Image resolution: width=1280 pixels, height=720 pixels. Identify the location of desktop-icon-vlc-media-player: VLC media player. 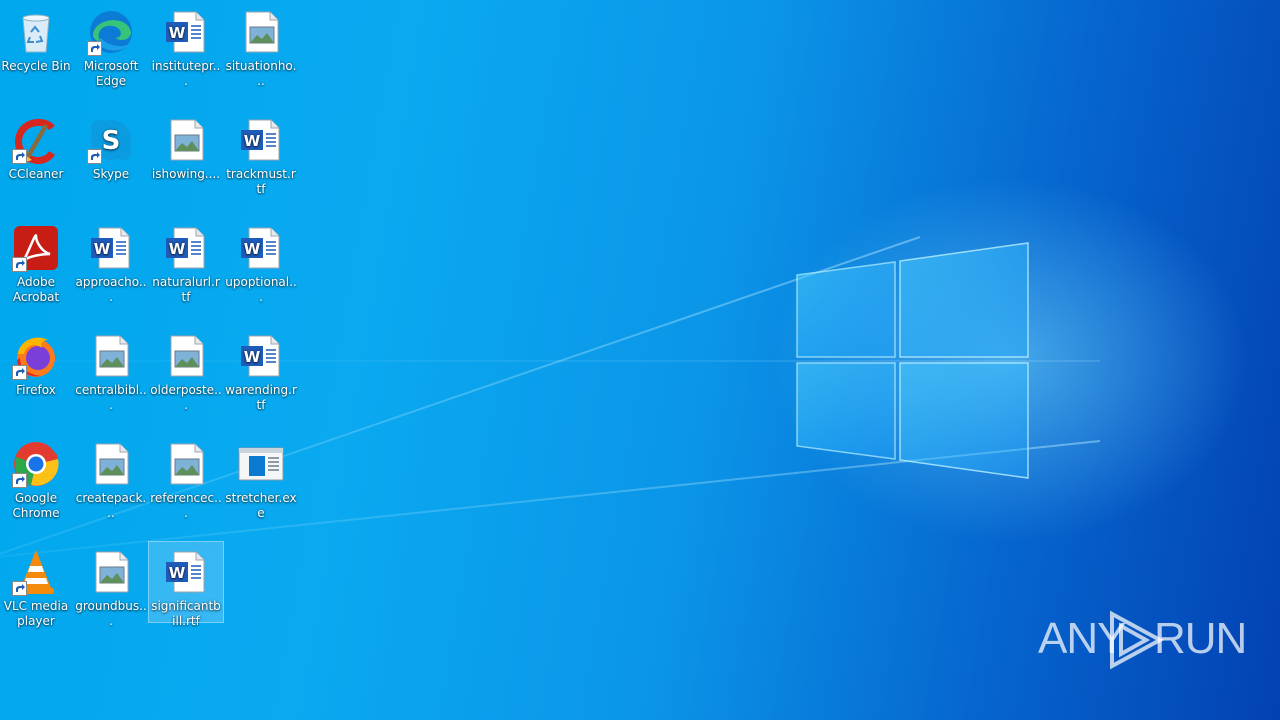
(36, 585).